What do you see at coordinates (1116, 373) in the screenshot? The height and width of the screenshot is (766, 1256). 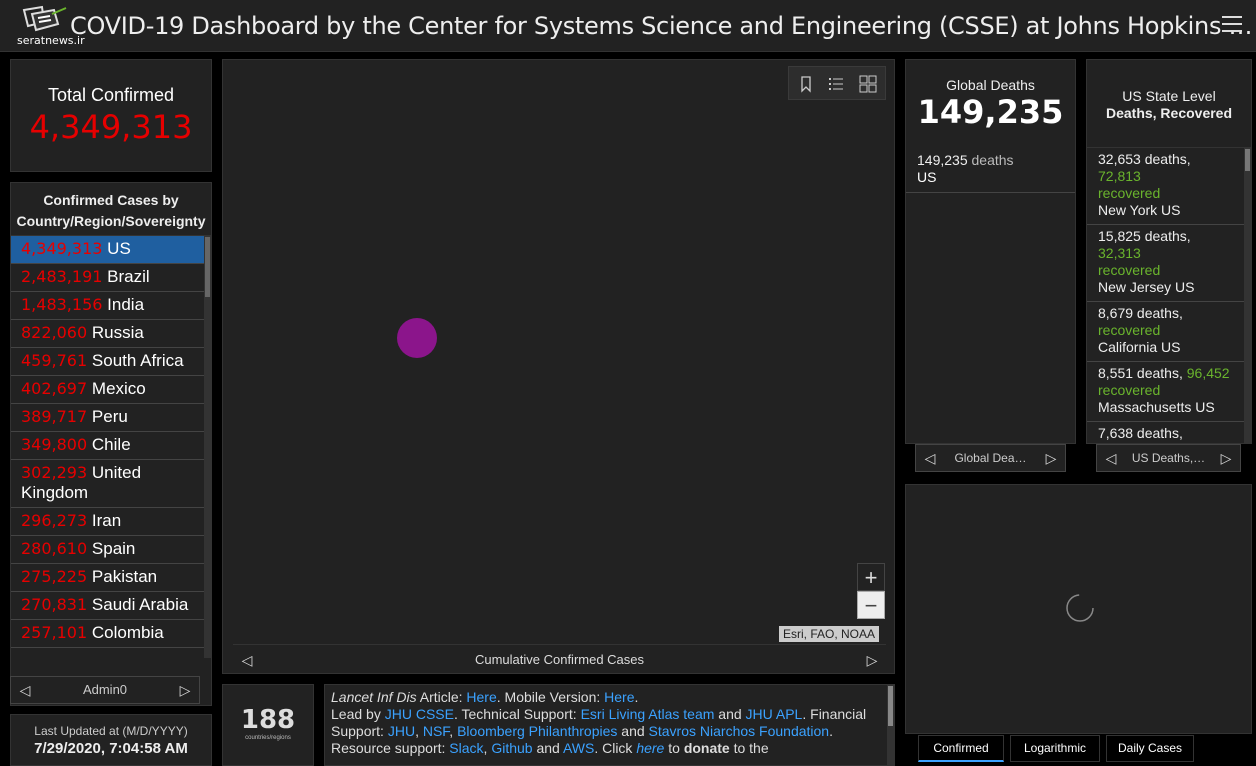 I see `us-state-deaths: 8,551` at bounding box center [1116, 373].